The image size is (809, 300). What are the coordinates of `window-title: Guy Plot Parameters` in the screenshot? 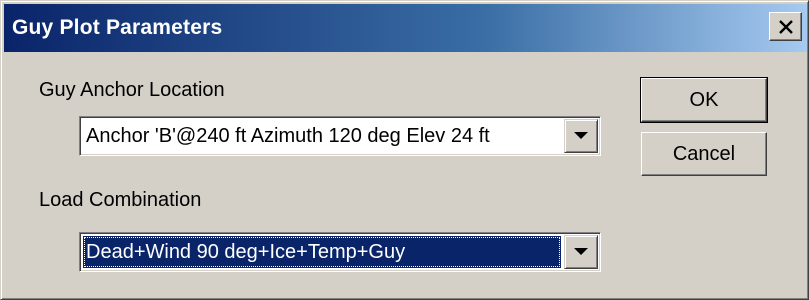 It's located at (117, 27).